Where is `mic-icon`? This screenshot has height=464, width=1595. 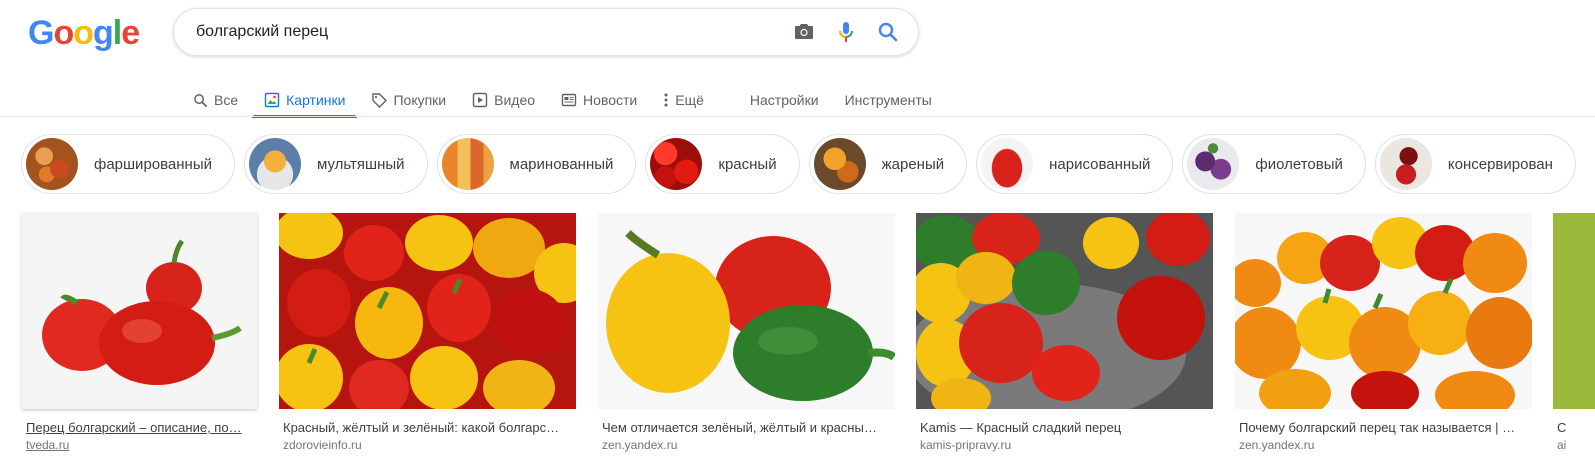 mic-icon is located at coordinates (846, 32).